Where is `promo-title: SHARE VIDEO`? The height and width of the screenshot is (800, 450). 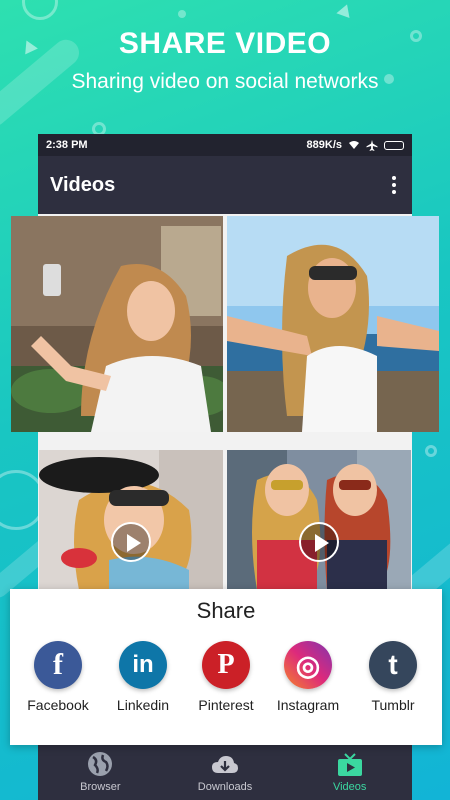
promo-title: SHARE VIDEO is located at coordinates (225, 43).